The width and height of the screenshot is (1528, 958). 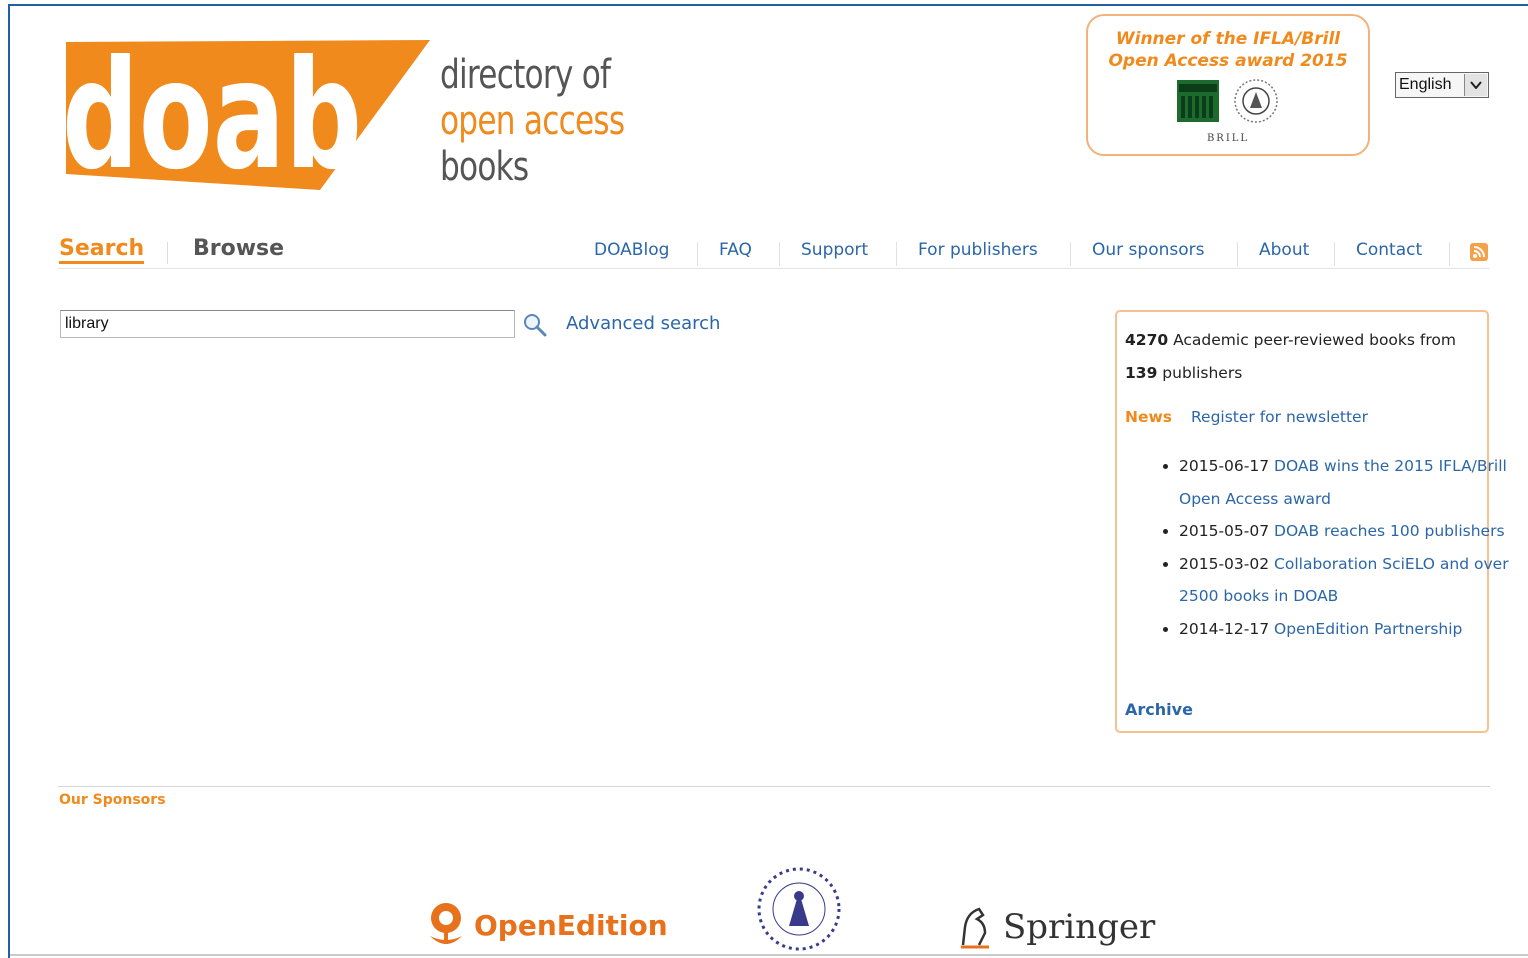 What do you see at coordinates (102, 250) in the screenshot?
I see `tab-search: Search` at bounding box center [102, 250].